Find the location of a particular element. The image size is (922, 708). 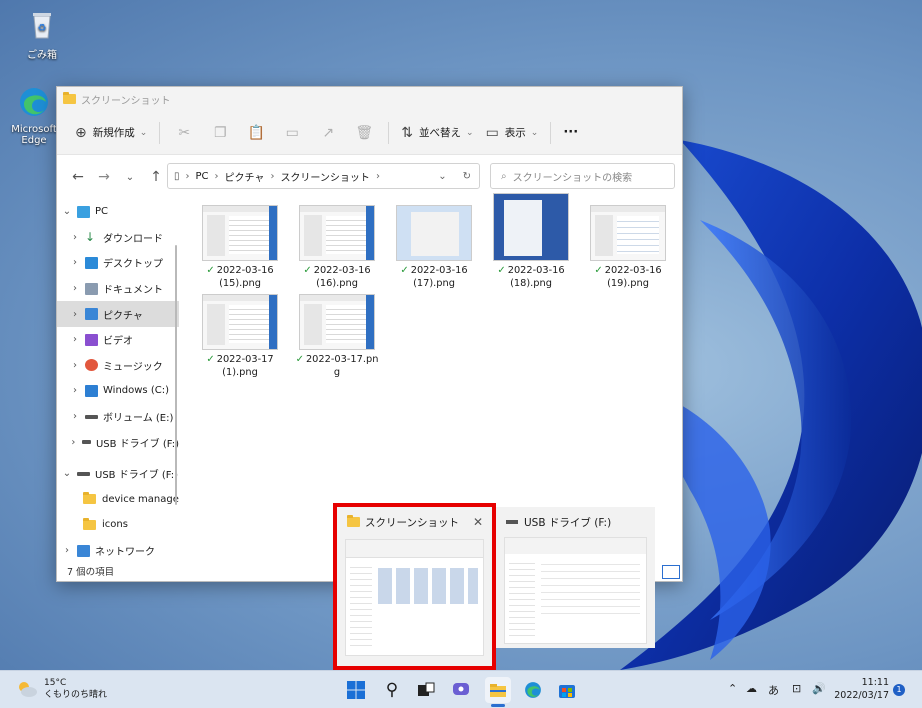

address-history-chevron-icon: ⌄ is located at coordinates (442, 176).